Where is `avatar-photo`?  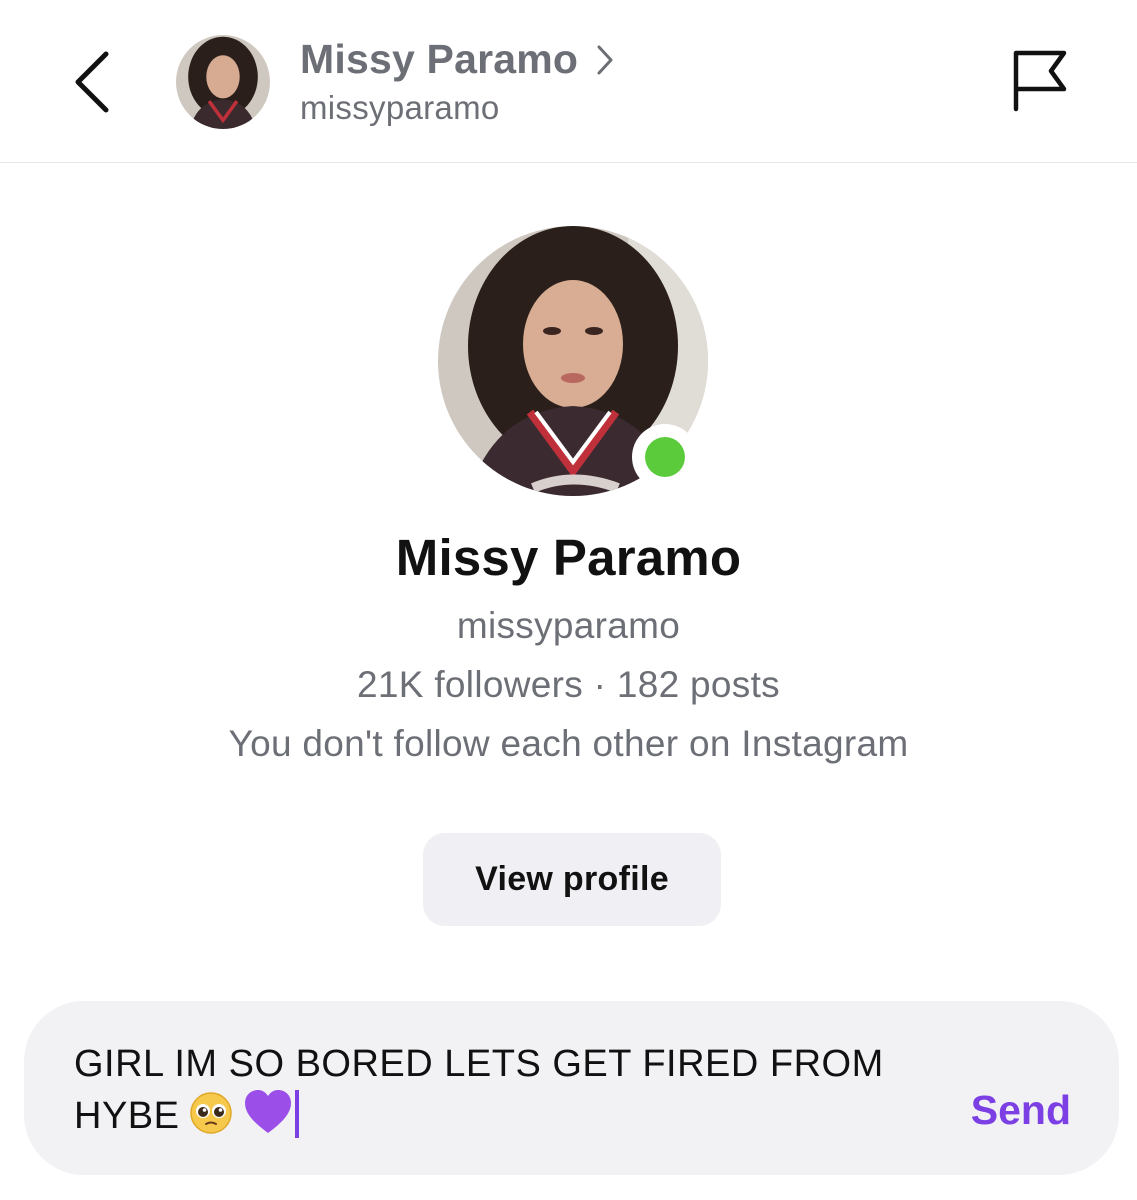 avatar-photo is located at coordinates (223, 82).